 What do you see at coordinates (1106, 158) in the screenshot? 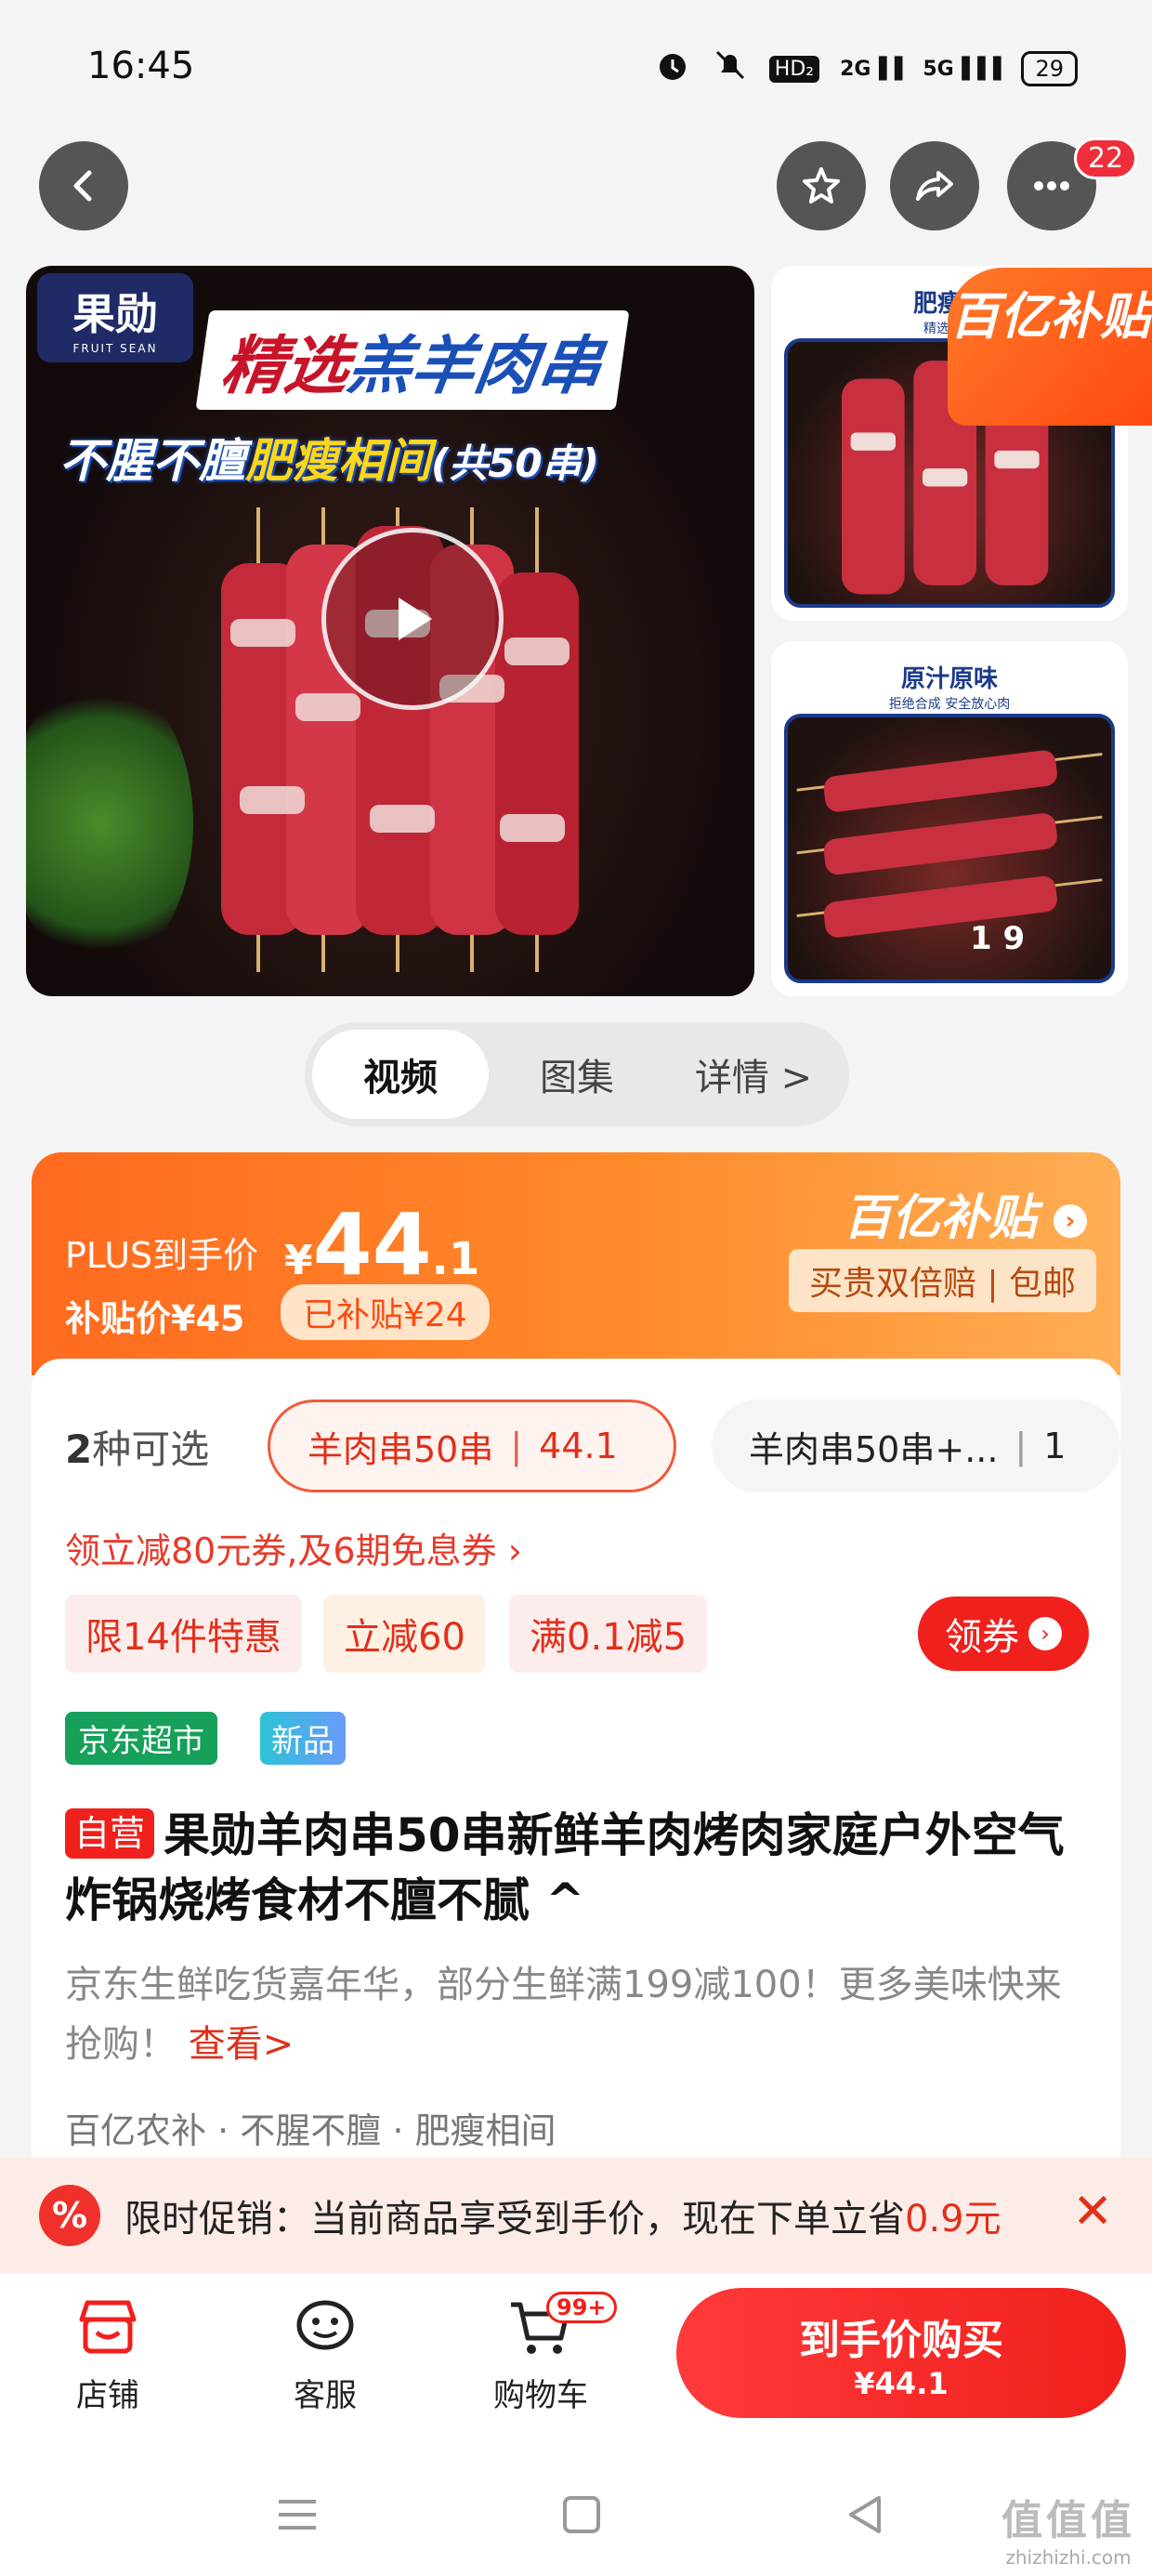
I see `notification-badge: 22` at bounding box center [1106, 158].